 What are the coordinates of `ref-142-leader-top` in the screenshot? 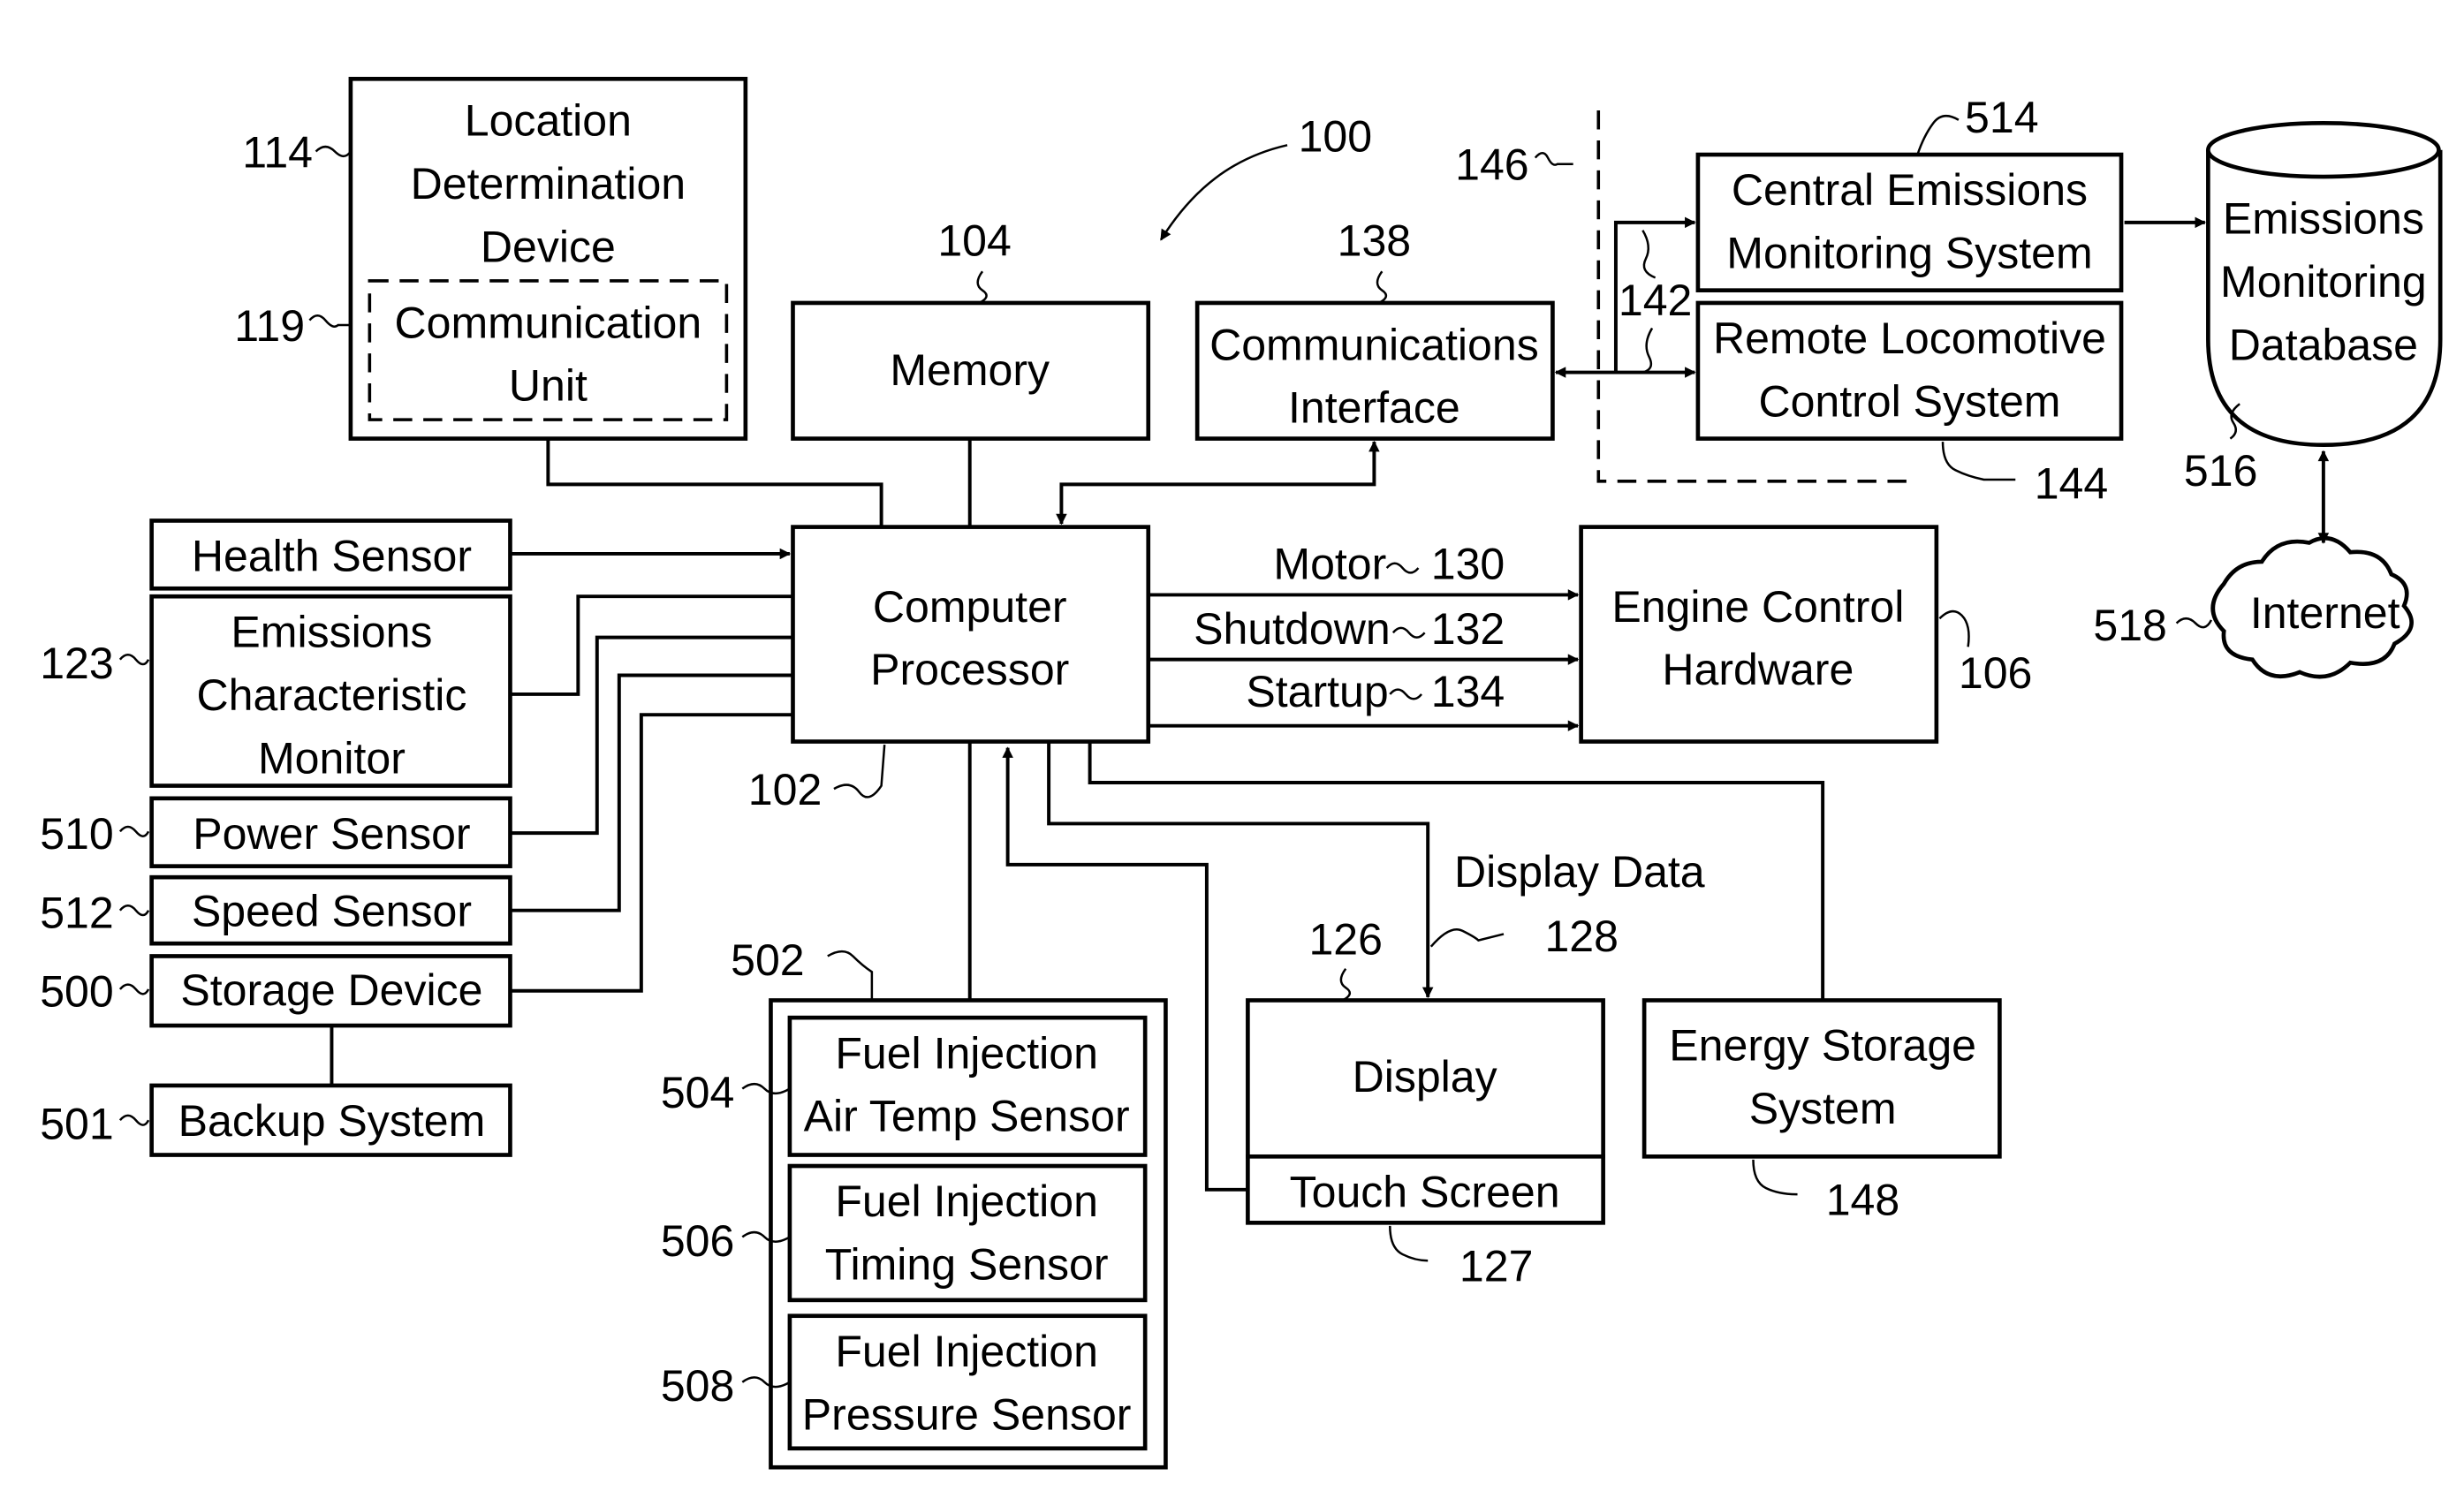 It's located at (1649, 254).